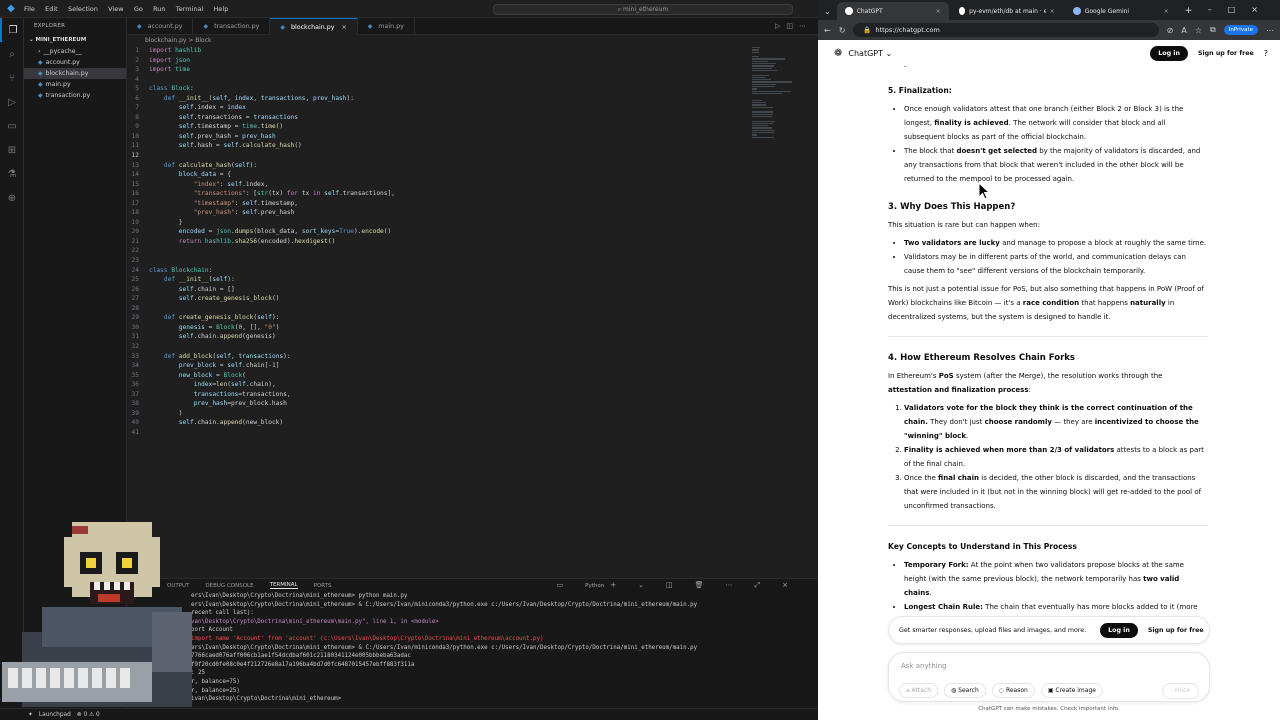 This screenshot has width=1280, height=720. What do you see at coordinates (437, 166) in the screenshot?
I see `code-line: 13 def calculate_hash(self):` at bounding box center [437, 166].